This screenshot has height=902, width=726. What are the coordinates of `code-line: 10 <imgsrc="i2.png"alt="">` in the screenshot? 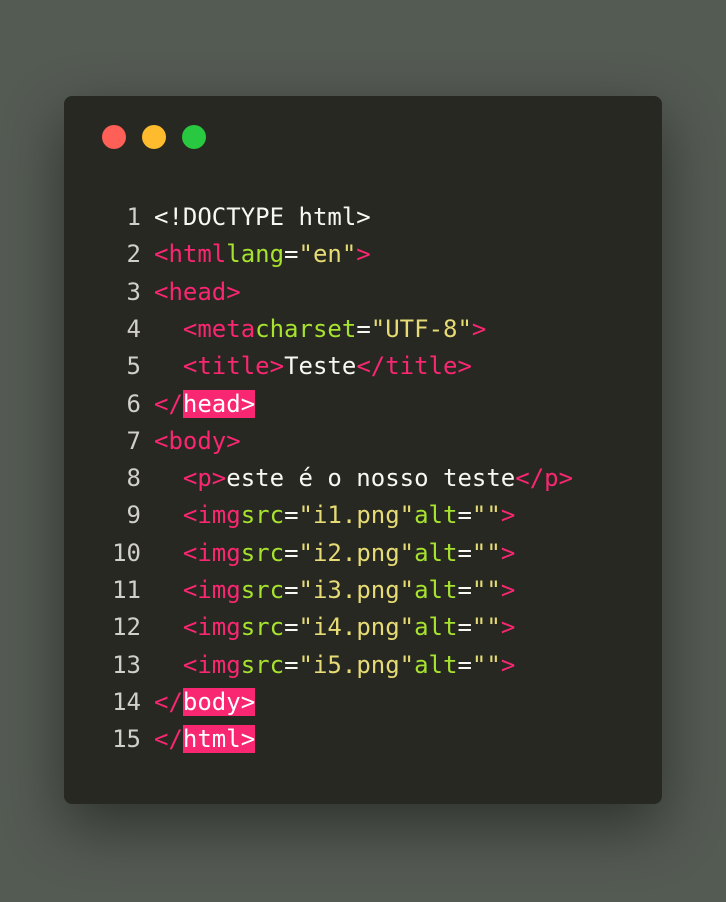 It's located at (289, 553).